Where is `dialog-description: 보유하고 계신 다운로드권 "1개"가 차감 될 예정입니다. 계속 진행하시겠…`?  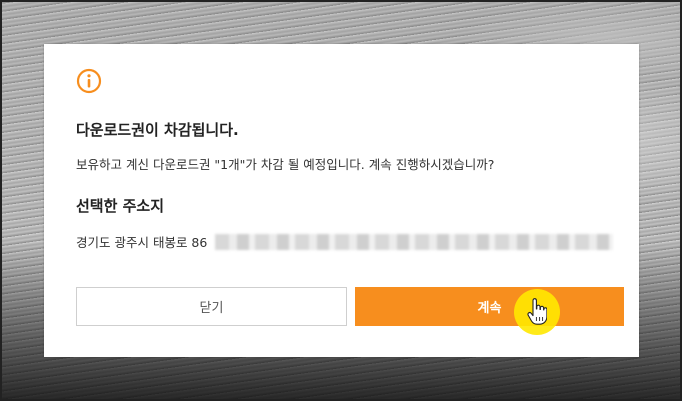
dialog-description: 보유하고 계신 다운로드권 "1개"가 차감 될 예정입니다. 계속 진행하시겠… is located at coordinates (285, 164).